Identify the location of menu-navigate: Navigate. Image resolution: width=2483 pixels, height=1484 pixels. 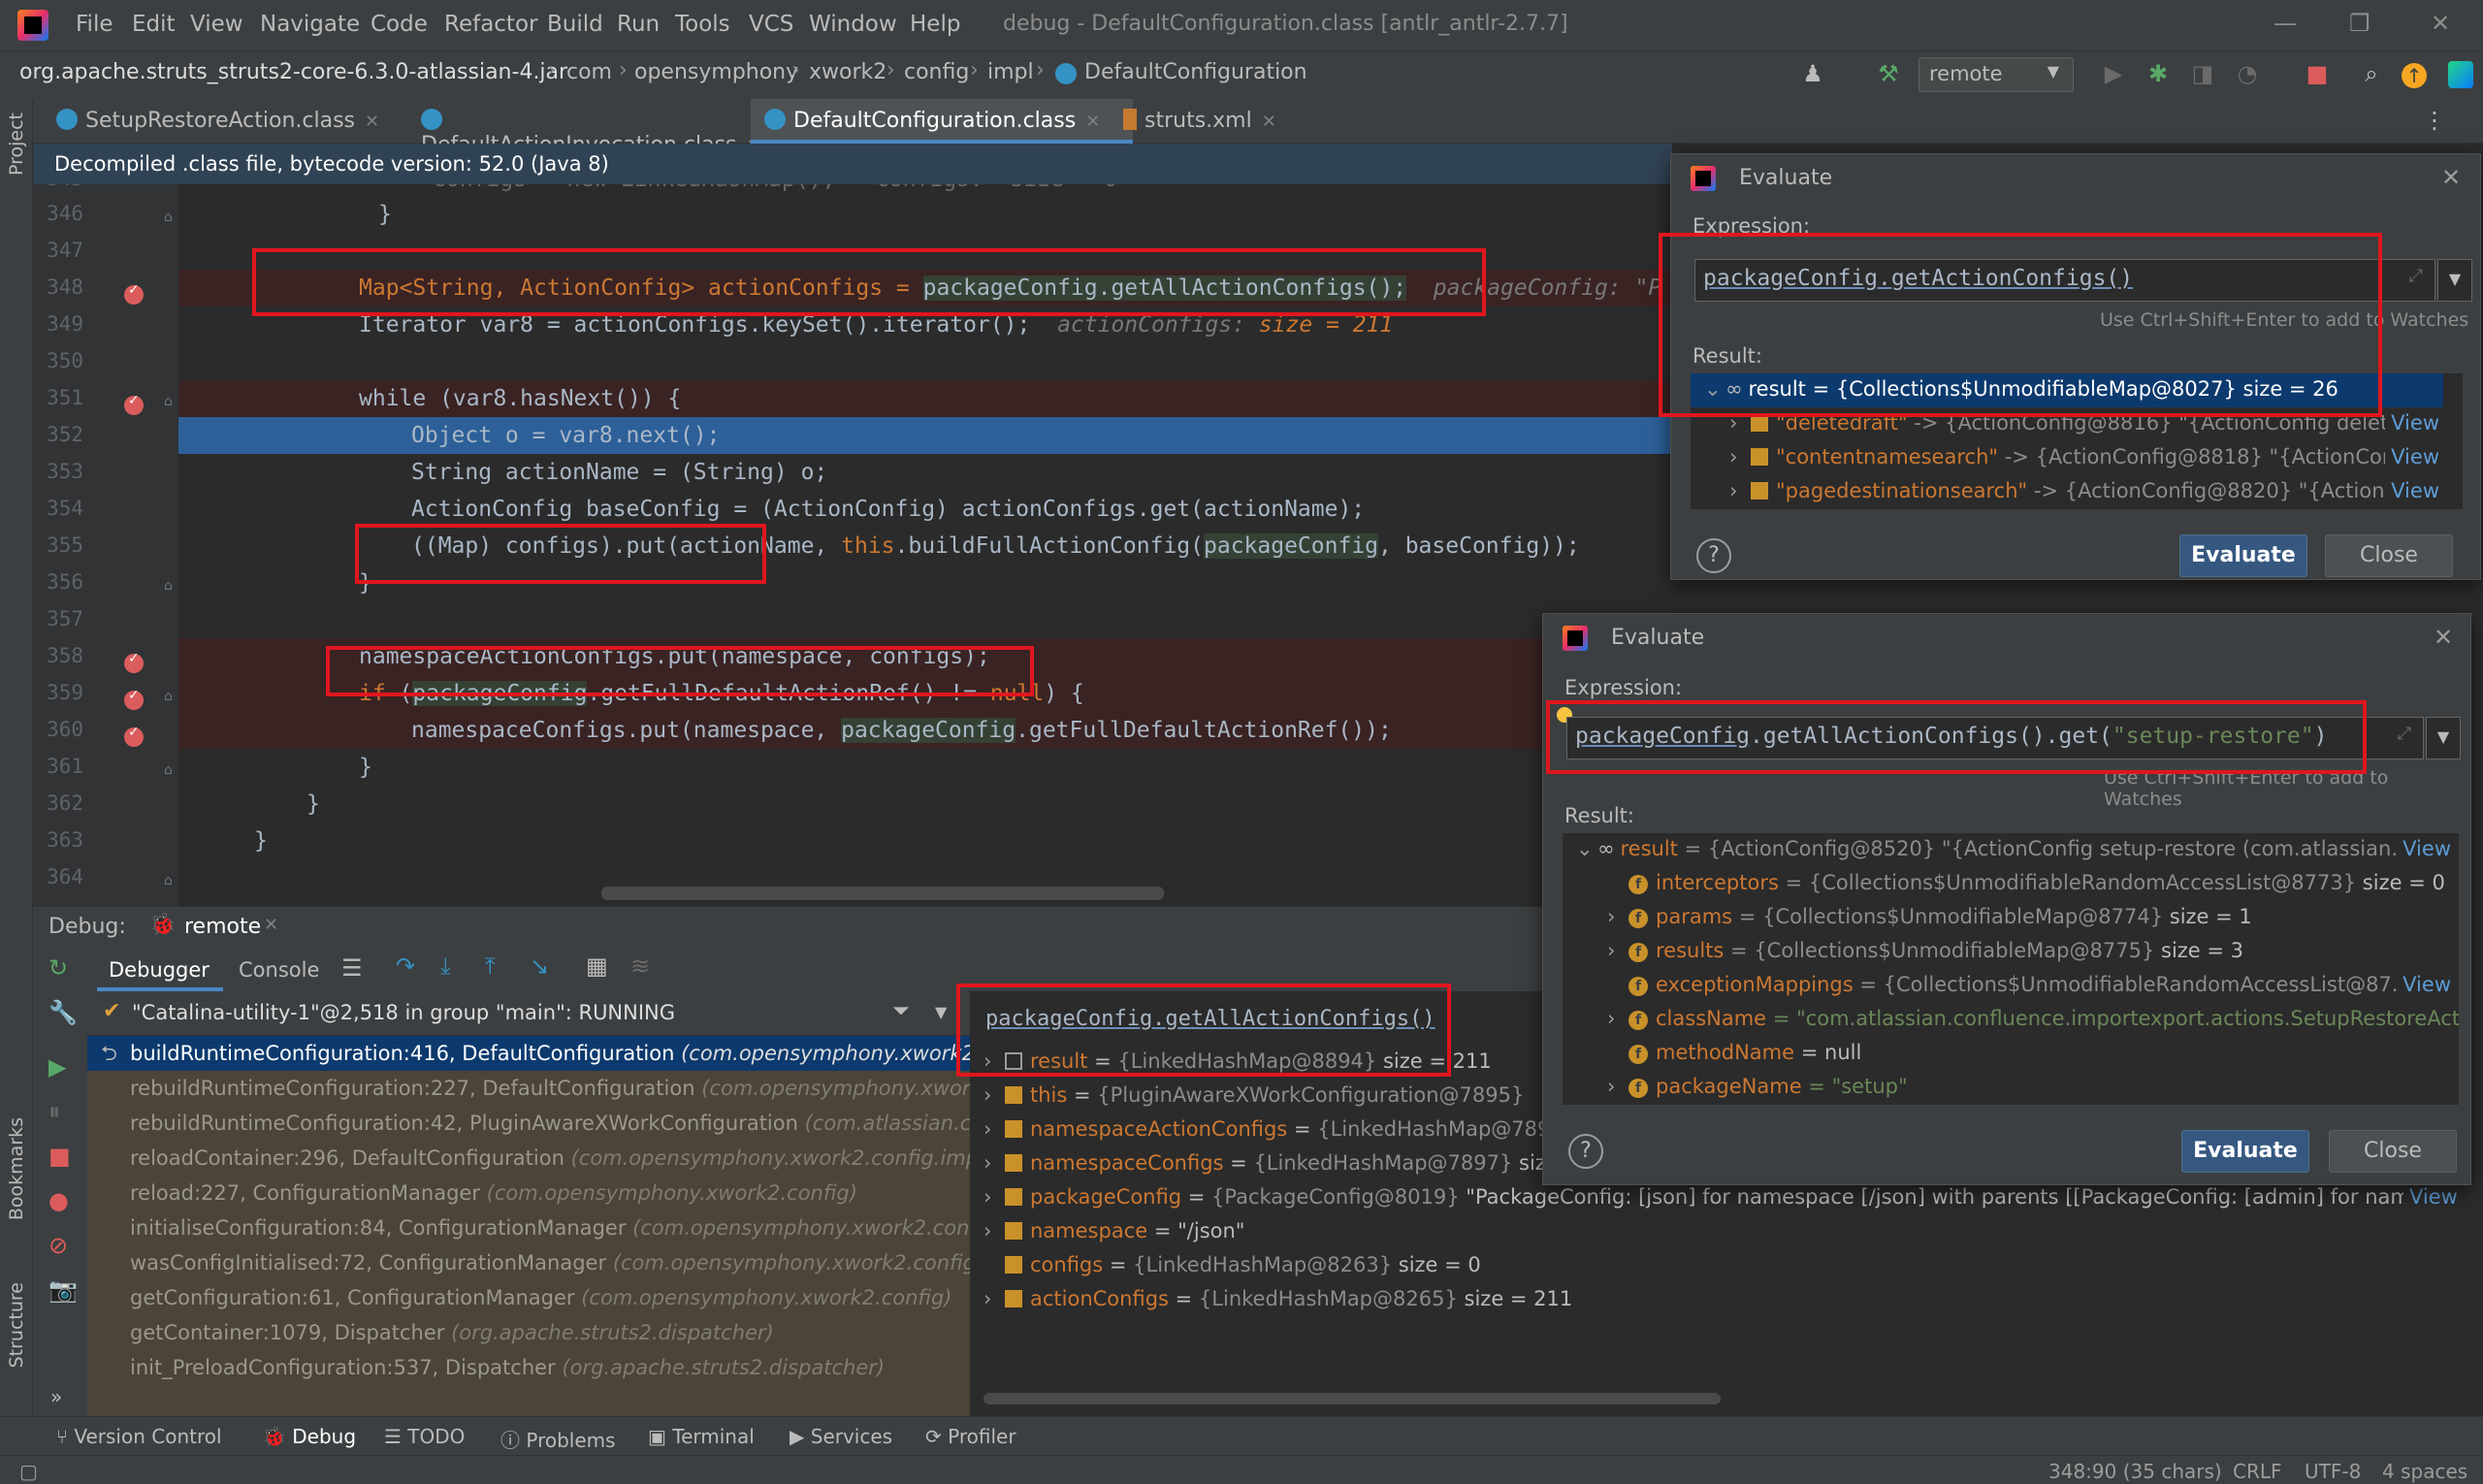
(310, 24).